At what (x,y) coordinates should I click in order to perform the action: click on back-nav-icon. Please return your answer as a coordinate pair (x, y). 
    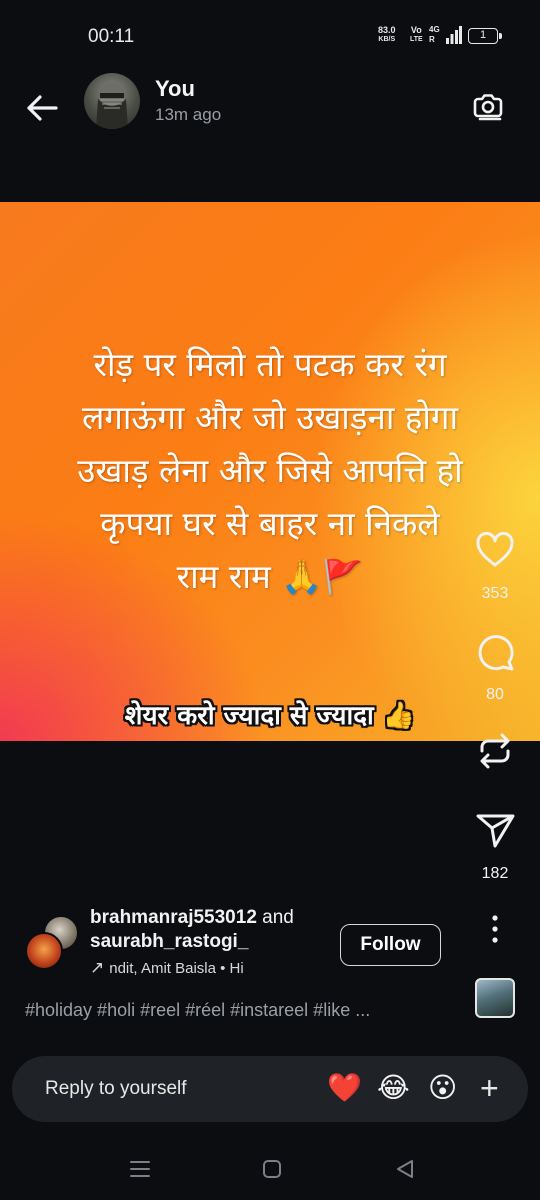
    Looking at the image, I should click on (405, 1169).